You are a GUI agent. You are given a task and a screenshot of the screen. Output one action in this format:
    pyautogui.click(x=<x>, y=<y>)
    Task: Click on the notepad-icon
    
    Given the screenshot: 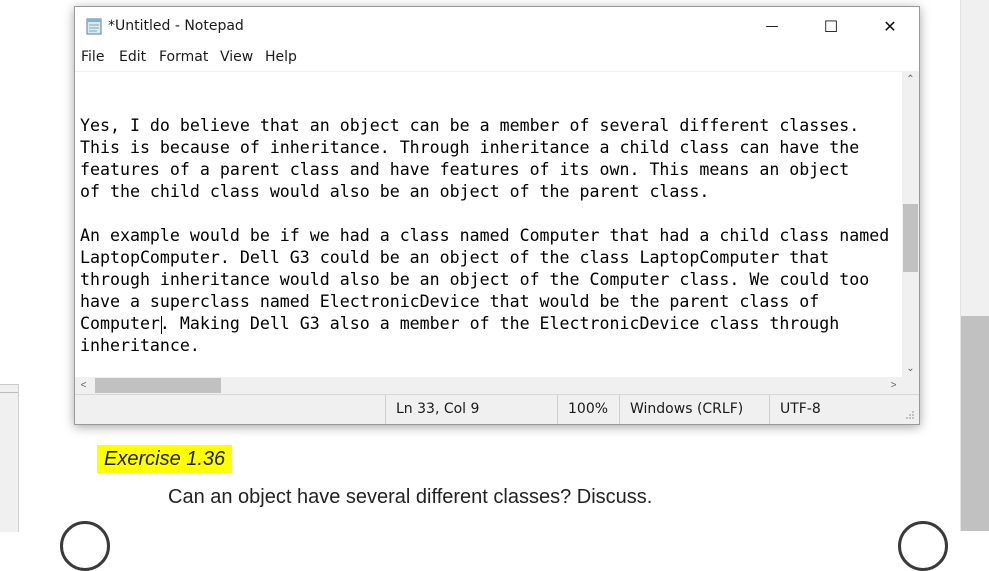 What is the action you would take?
    pyautogui.click(x=94, y=26)
    